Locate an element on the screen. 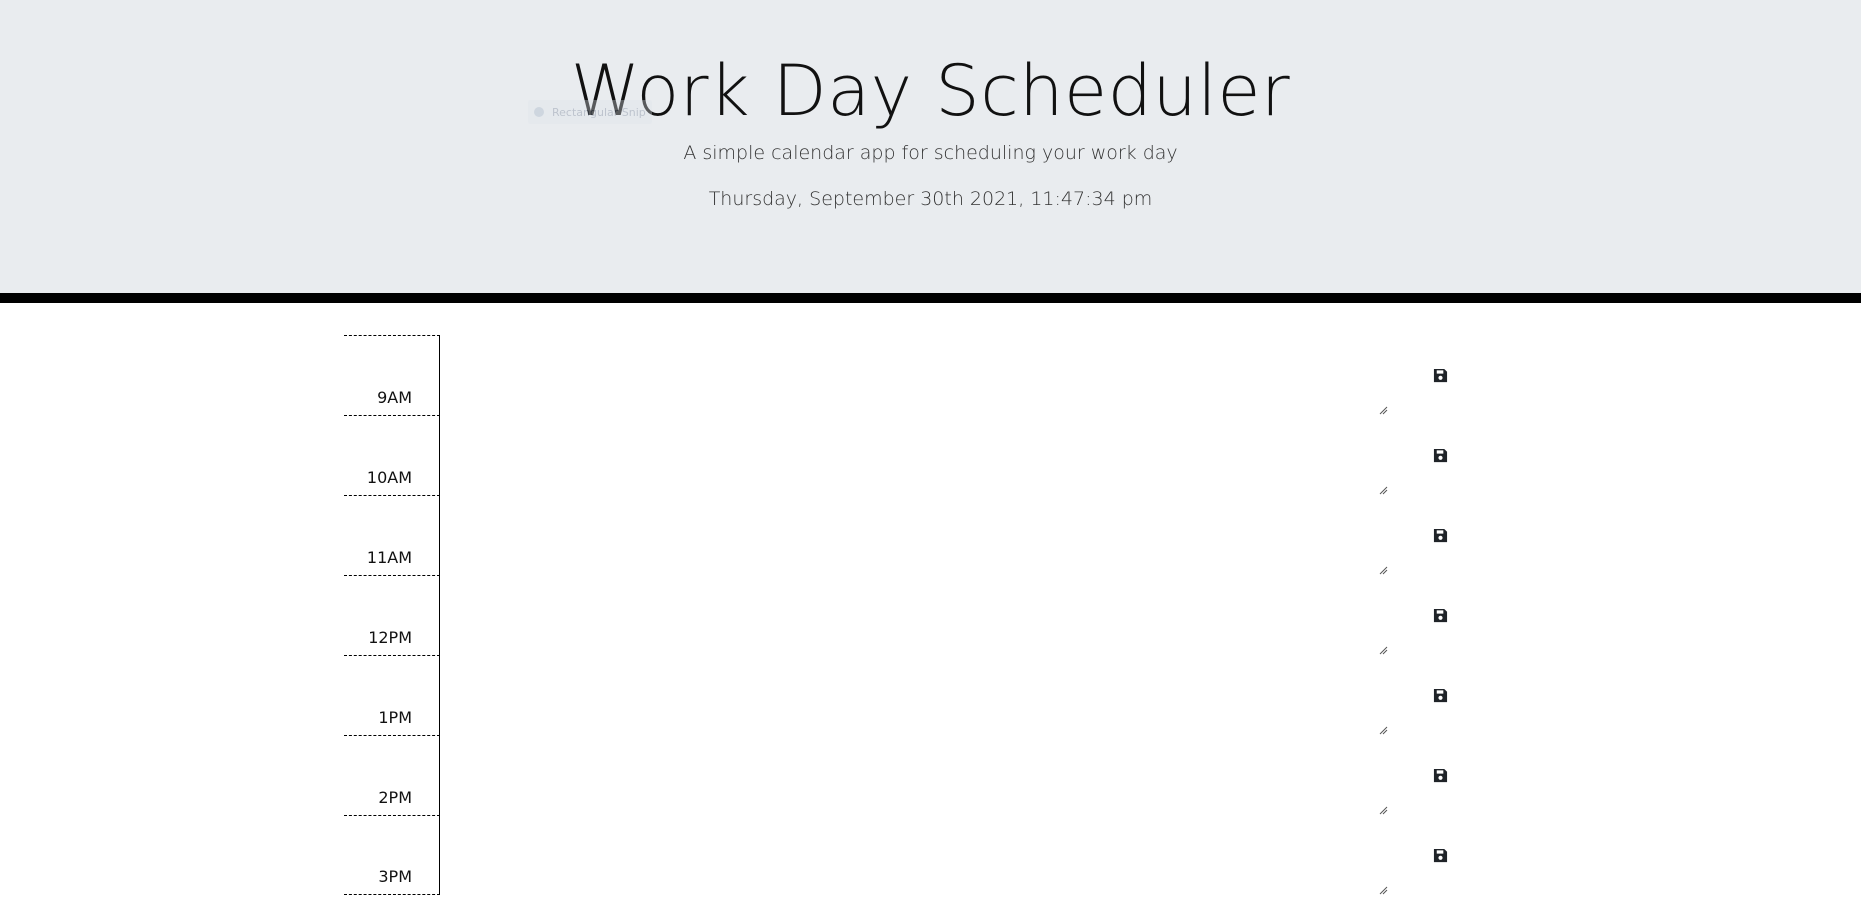  hour-cell: 10AM is located at coordinates (392, 455).